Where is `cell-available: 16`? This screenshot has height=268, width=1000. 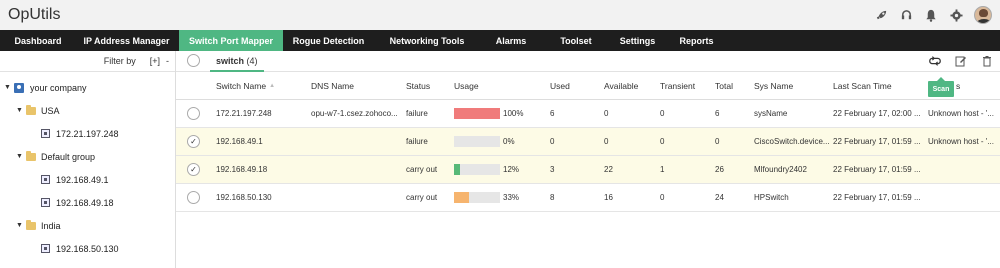 cell-available: 16 is located at coordinates (608, 197).